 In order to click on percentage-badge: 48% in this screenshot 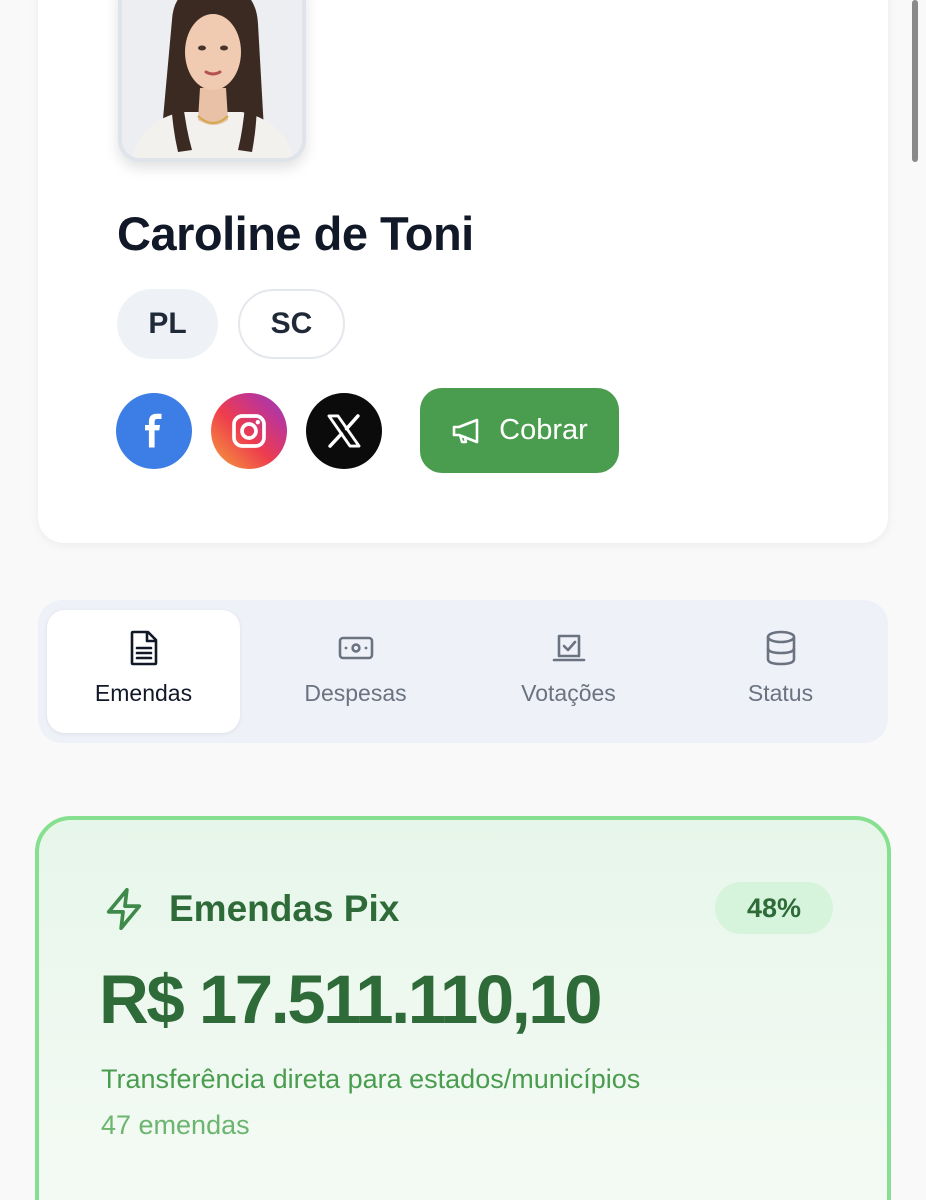, I will do `click(774, 908)`.